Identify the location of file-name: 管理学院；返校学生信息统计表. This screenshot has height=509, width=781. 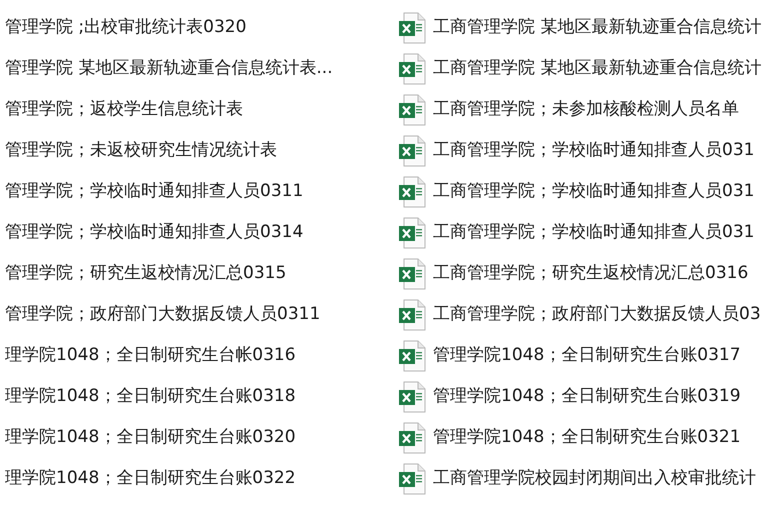
(124, 109).